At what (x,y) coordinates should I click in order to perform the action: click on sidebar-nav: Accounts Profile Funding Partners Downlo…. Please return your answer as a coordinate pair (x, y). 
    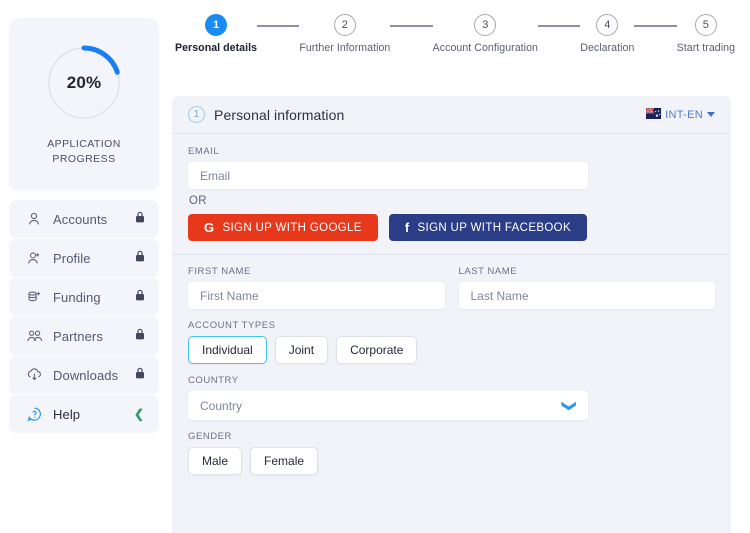
    Looking at the image, I should click on (84, 316).